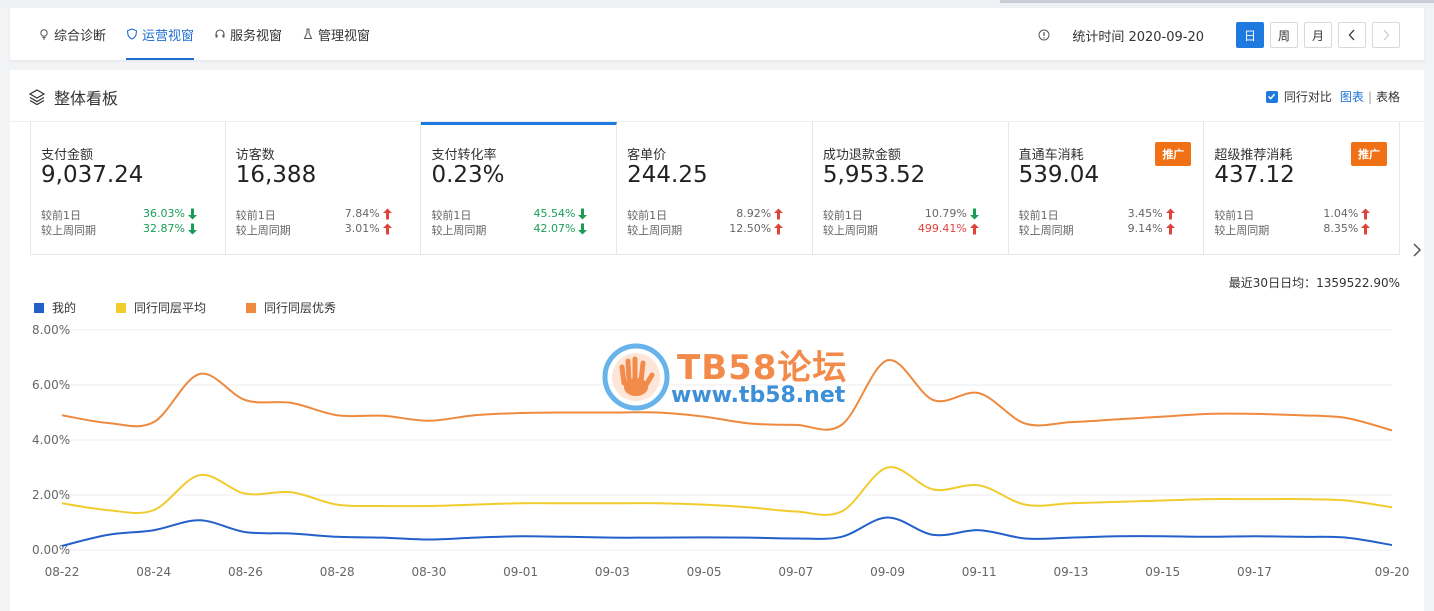  Describe the element at coordinates (1145, 213) in the screenshot. I see `compare-value: 3.45%` at that location.